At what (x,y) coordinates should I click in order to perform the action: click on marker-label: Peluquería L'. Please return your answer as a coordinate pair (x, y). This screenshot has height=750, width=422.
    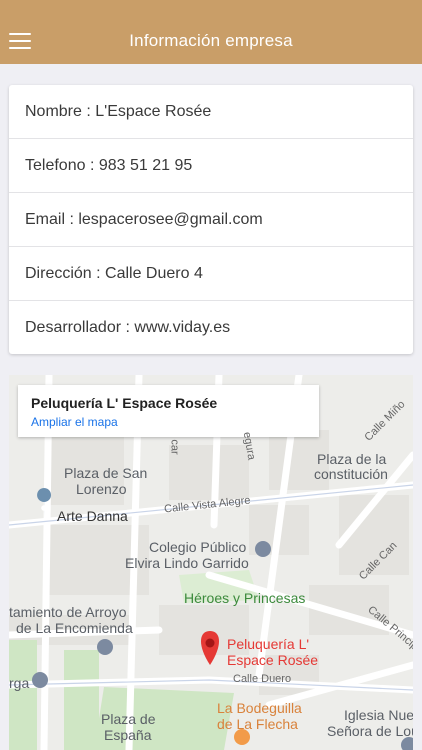
    Looking at the image, I should click on (268, 644).